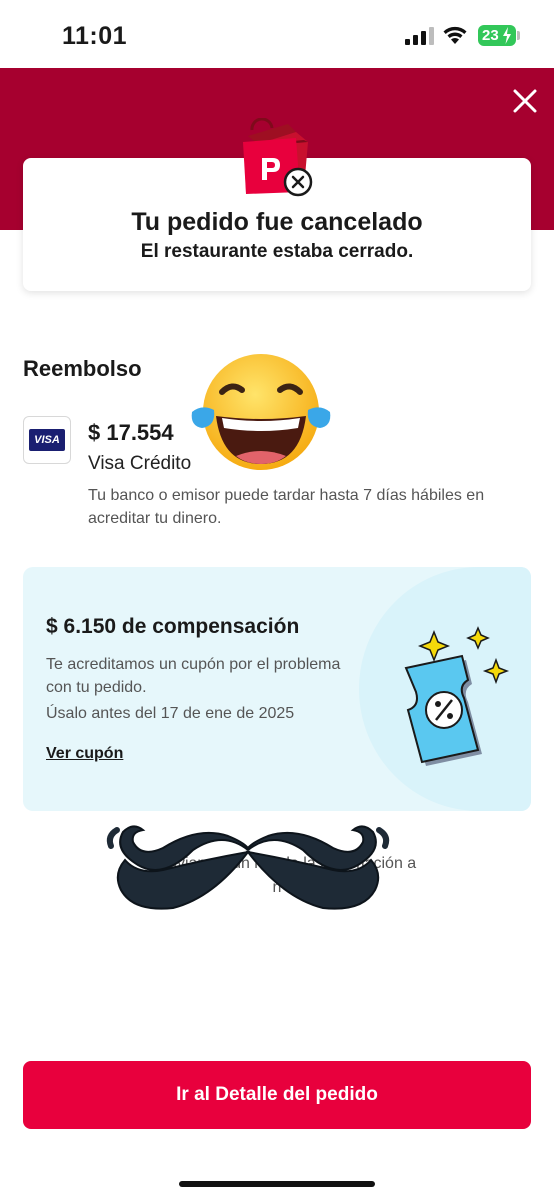 This screenshot has height=1200, width=554. Describe the element at coordinates (248, 867) in the screenshot. I see `mustache-sticker` at that location.